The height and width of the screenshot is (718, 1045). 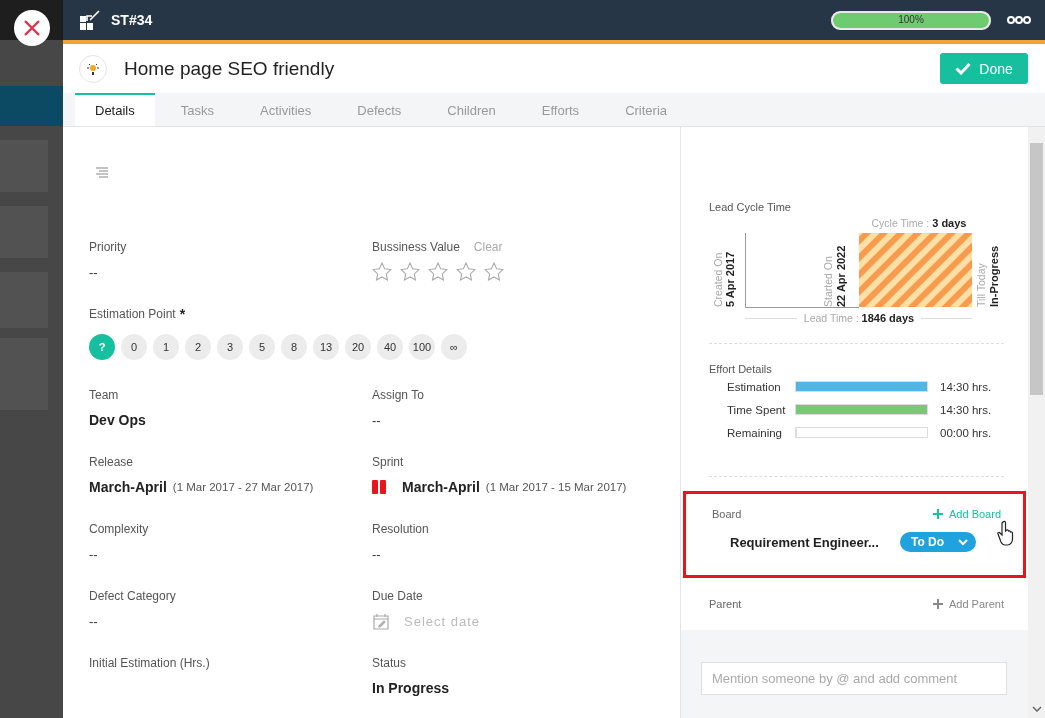 What do you see at coordinates (198, 347) in the screenshot?
I see `estimation-chip: 2` at bounding box center [198, 347].